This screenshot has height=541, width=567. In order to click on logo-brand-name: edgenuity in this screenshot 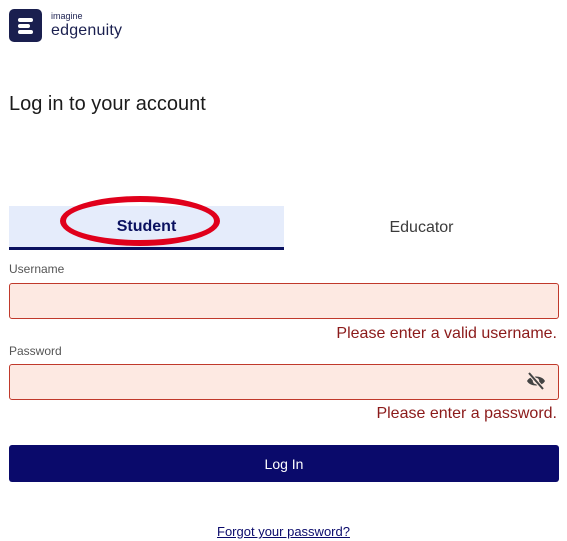, I will do `click(87, 30)`.